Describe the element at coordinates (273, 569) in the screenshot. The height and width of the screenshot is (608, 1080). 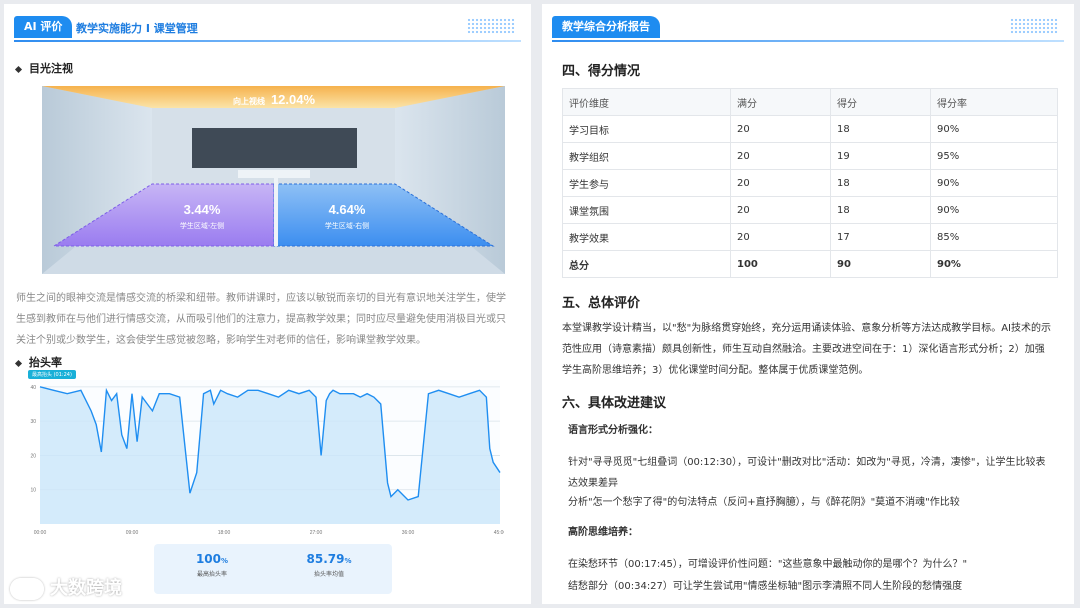
I see `stats-card: 100% 最高抬头率 85.79% 抬头率均值` at that location.